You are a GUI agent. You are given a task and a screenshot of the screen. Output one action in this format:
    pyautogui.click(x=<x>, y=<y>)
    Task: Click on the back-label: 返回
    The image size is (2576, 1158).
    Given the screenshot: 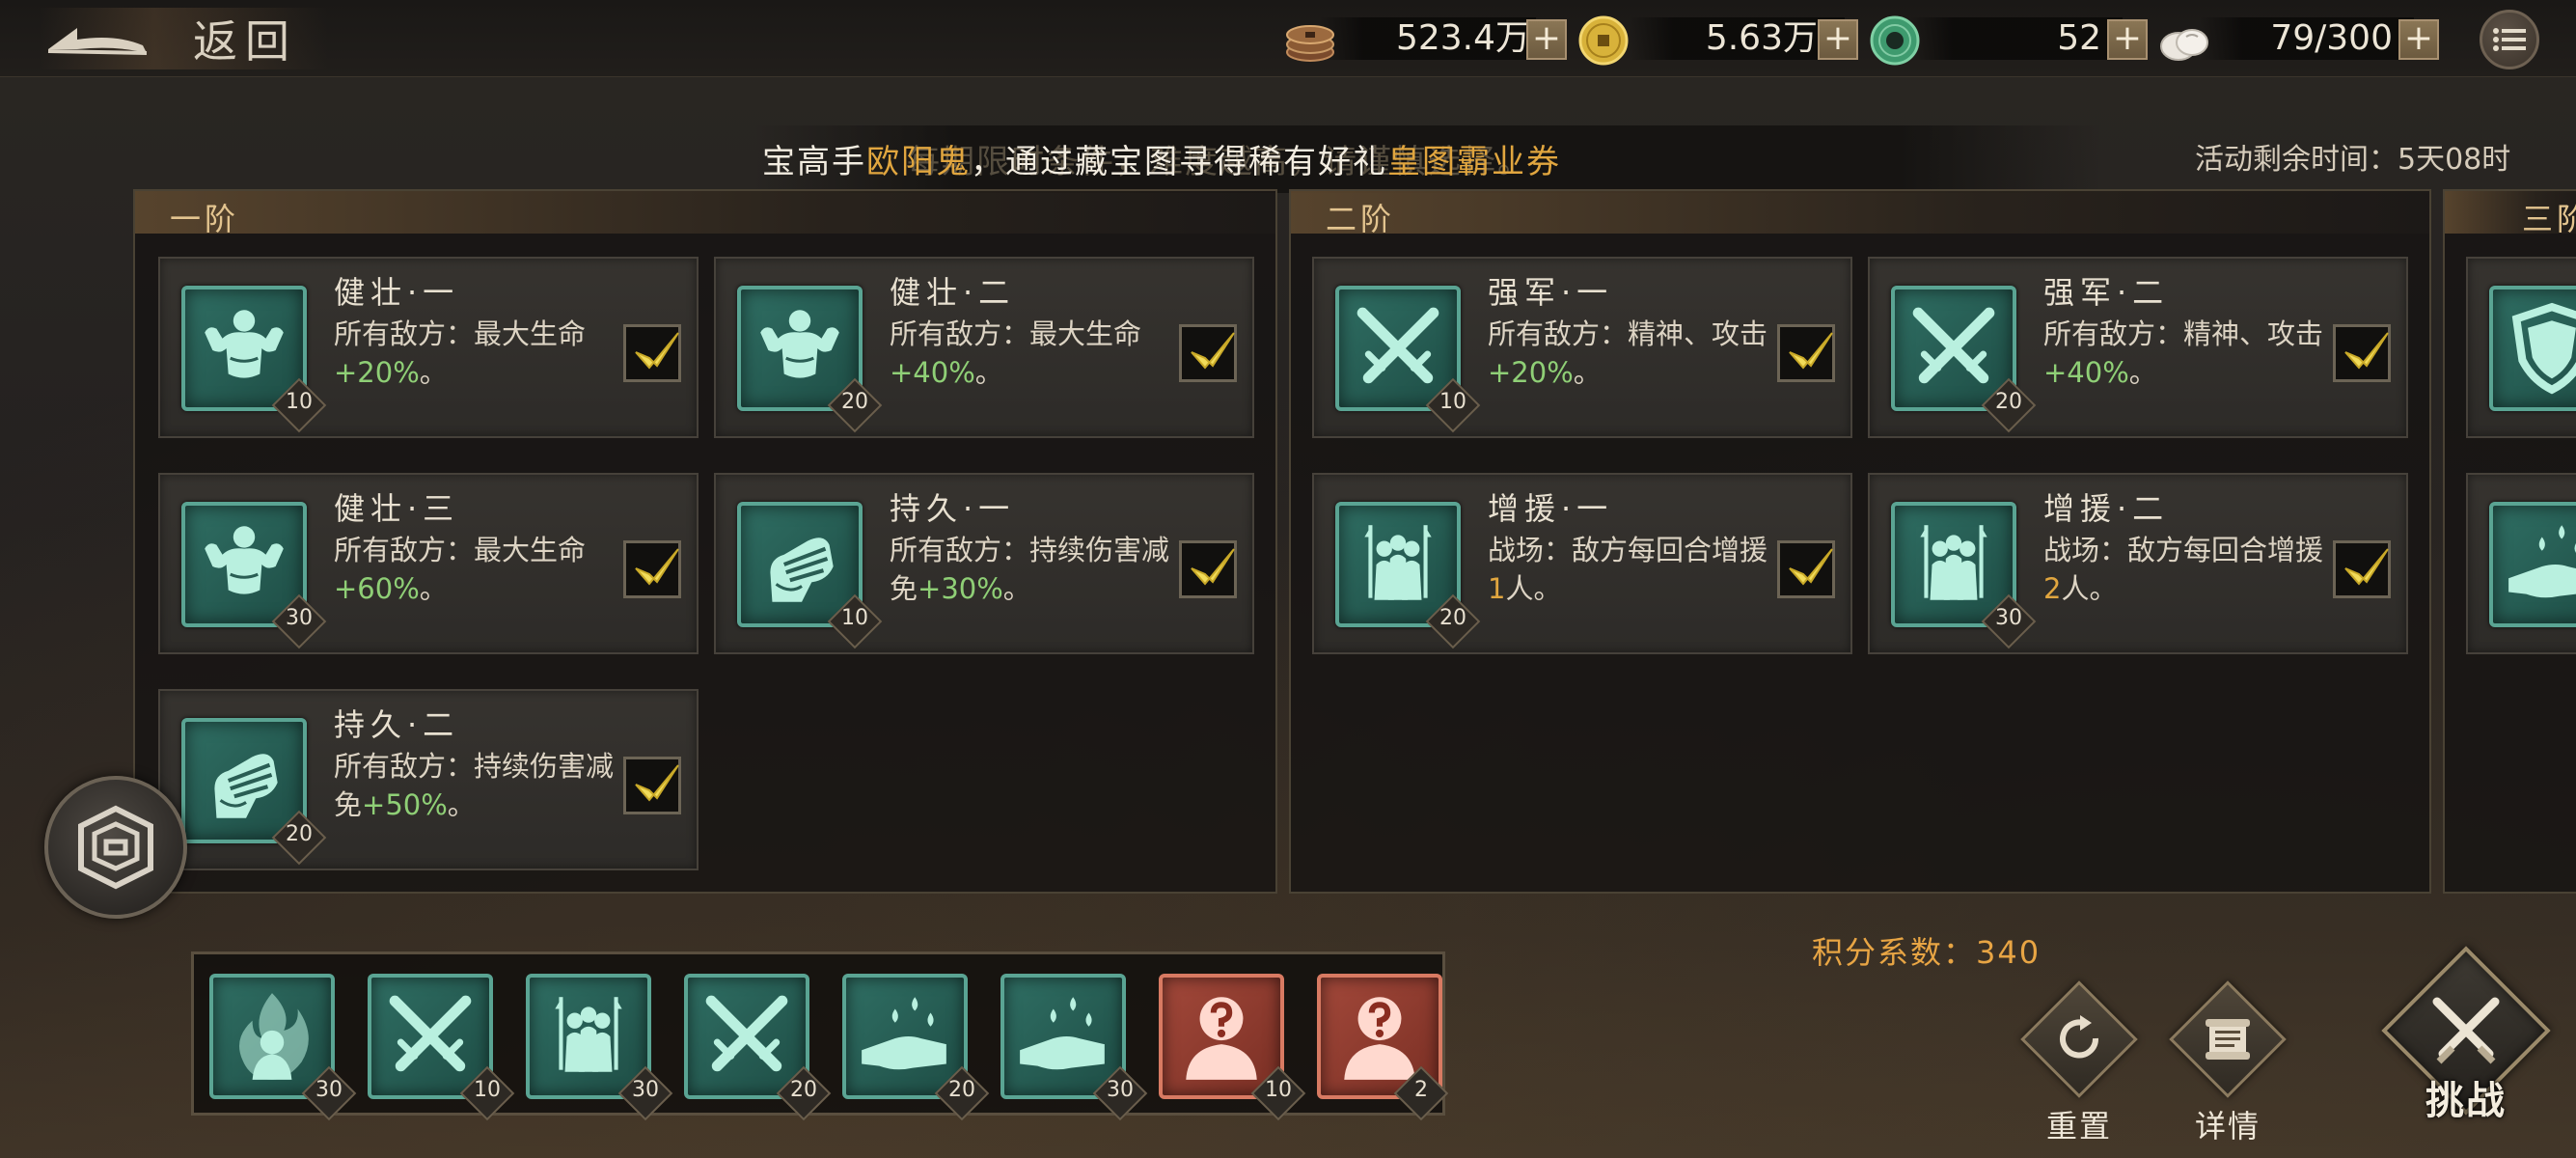 What is the action you would take?
    pyautogui.click(x=245, y=41)
    